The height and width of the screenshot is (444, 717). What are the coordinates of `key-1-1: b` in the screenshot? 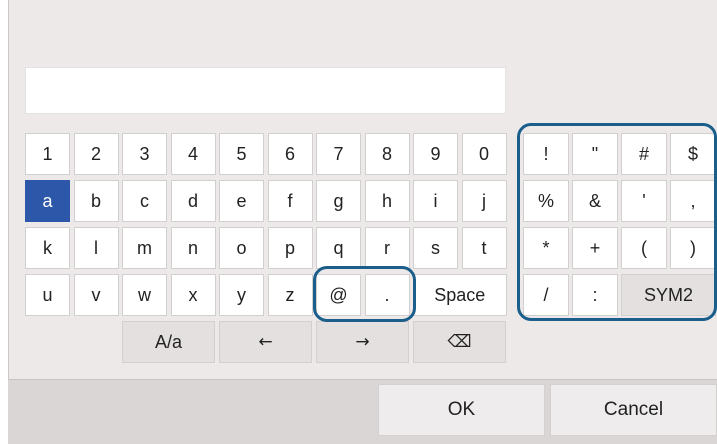 It's located at (96, 201).